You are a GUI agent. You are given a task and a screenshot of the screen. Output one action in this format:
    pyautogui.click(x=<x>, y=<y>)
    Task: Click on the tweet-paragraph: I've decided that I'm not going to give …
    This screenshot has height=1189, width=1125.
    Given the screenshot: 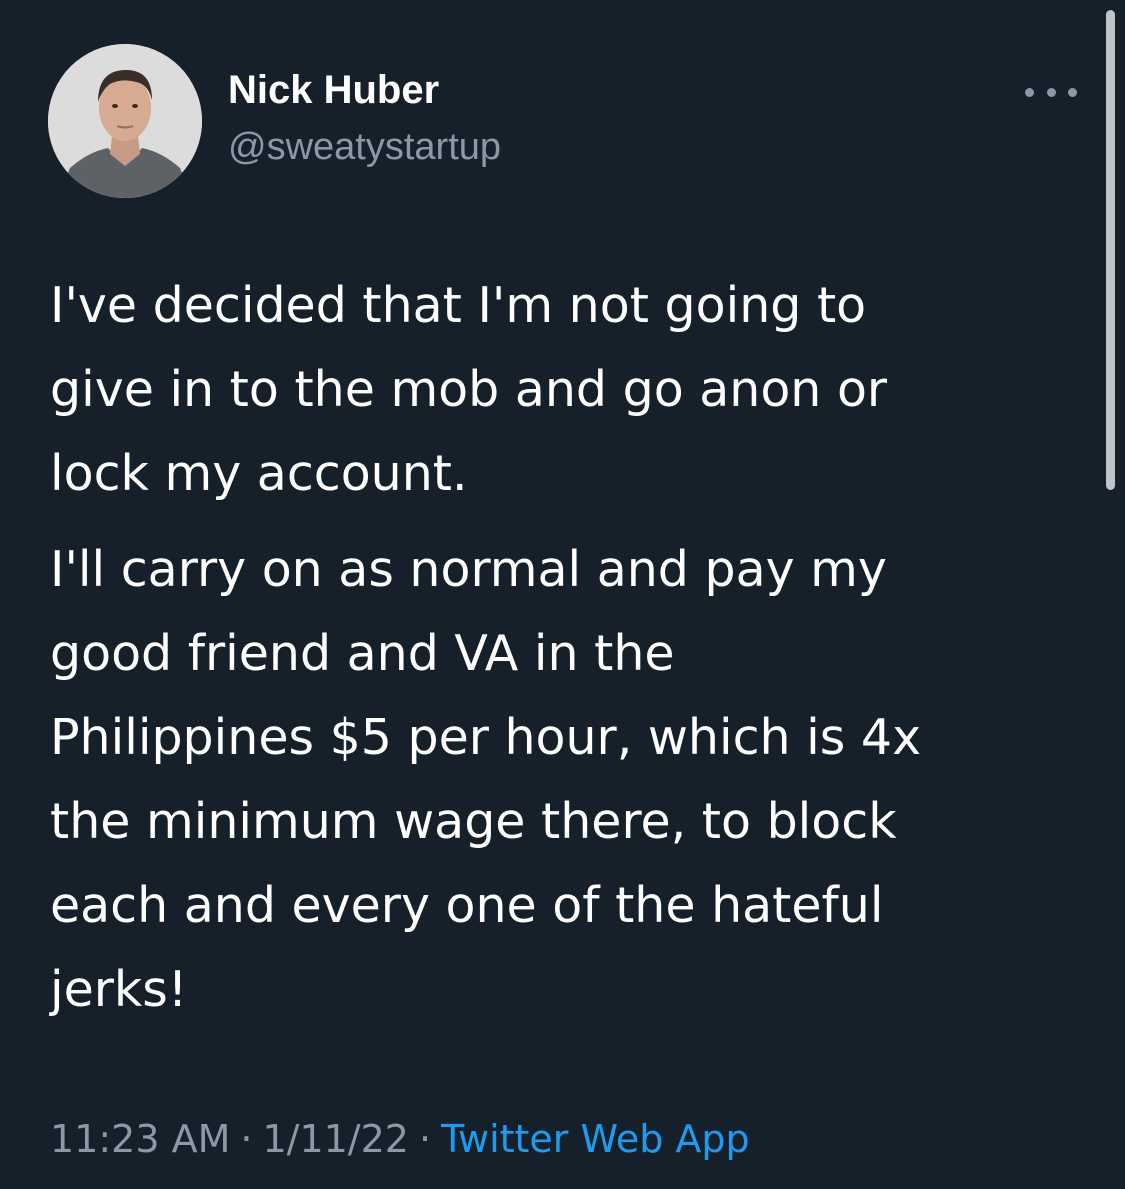 What is the action you would take?
    pyautogui.click(x=469, y=389)
    